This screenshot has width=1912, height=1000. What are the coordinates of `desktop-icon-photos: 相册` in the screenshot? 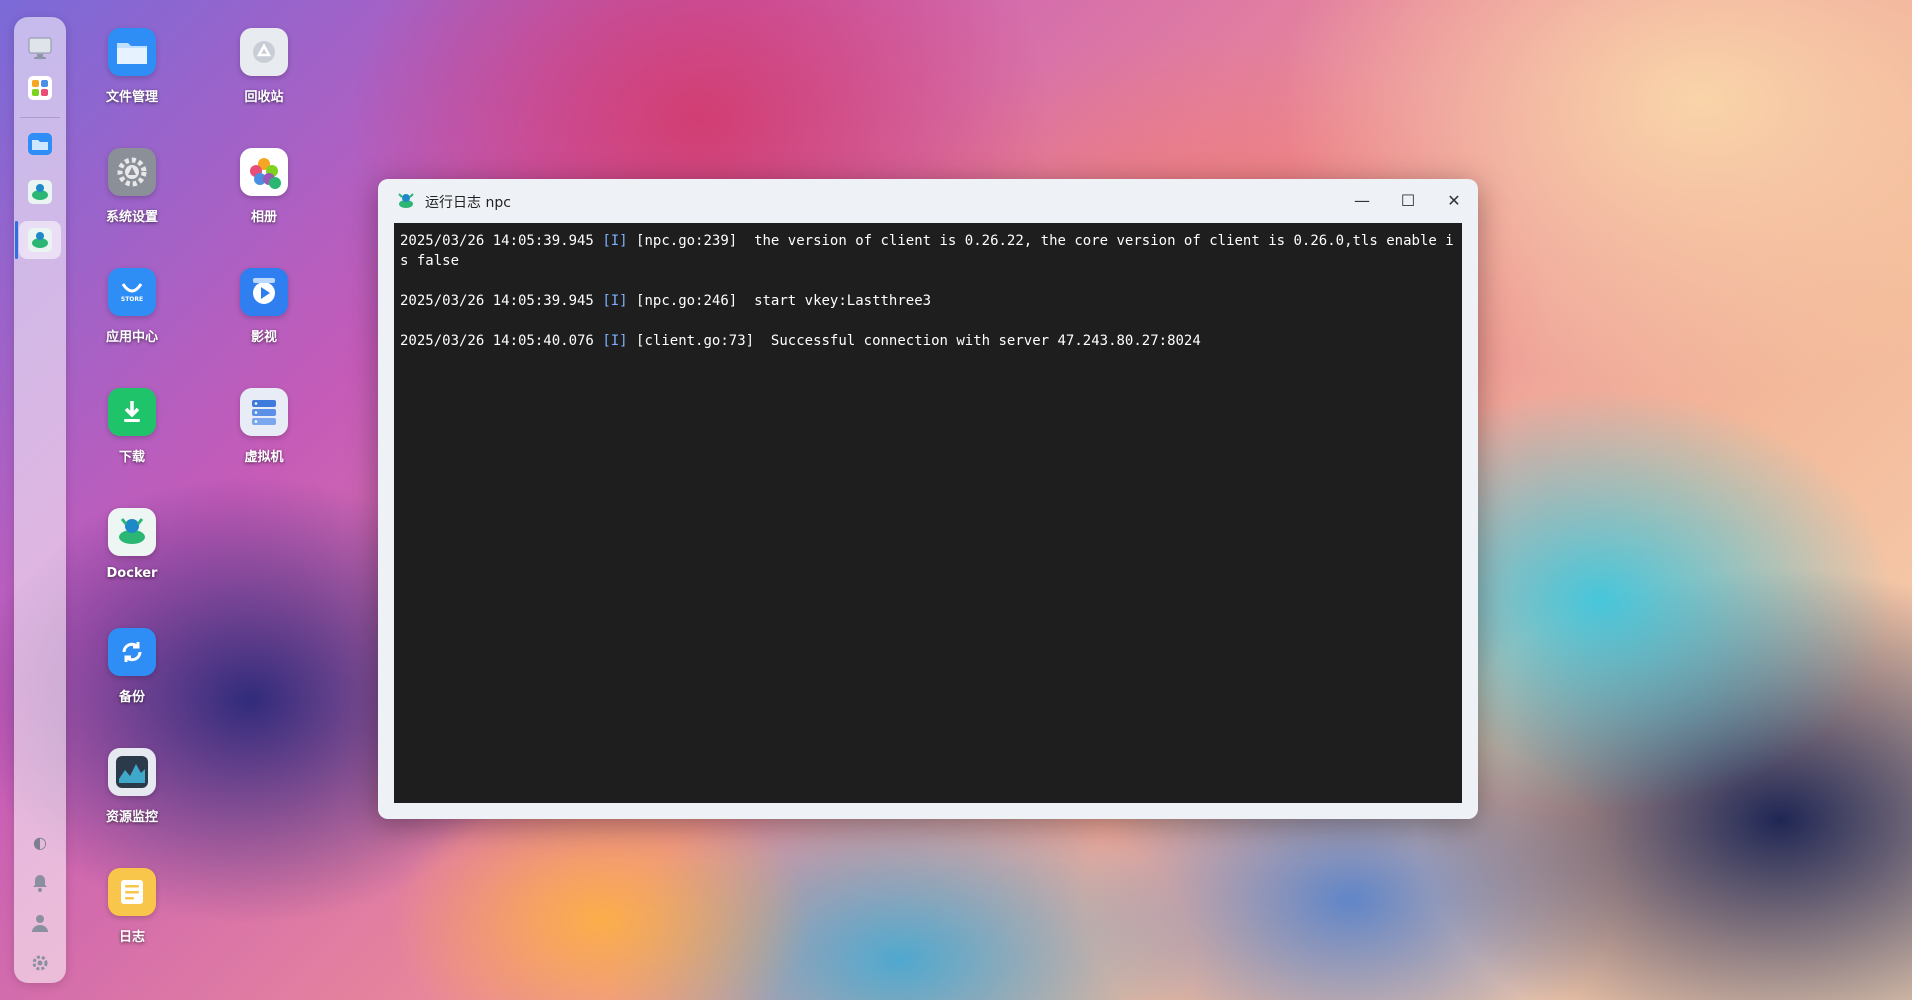 It's located at (264, 186).